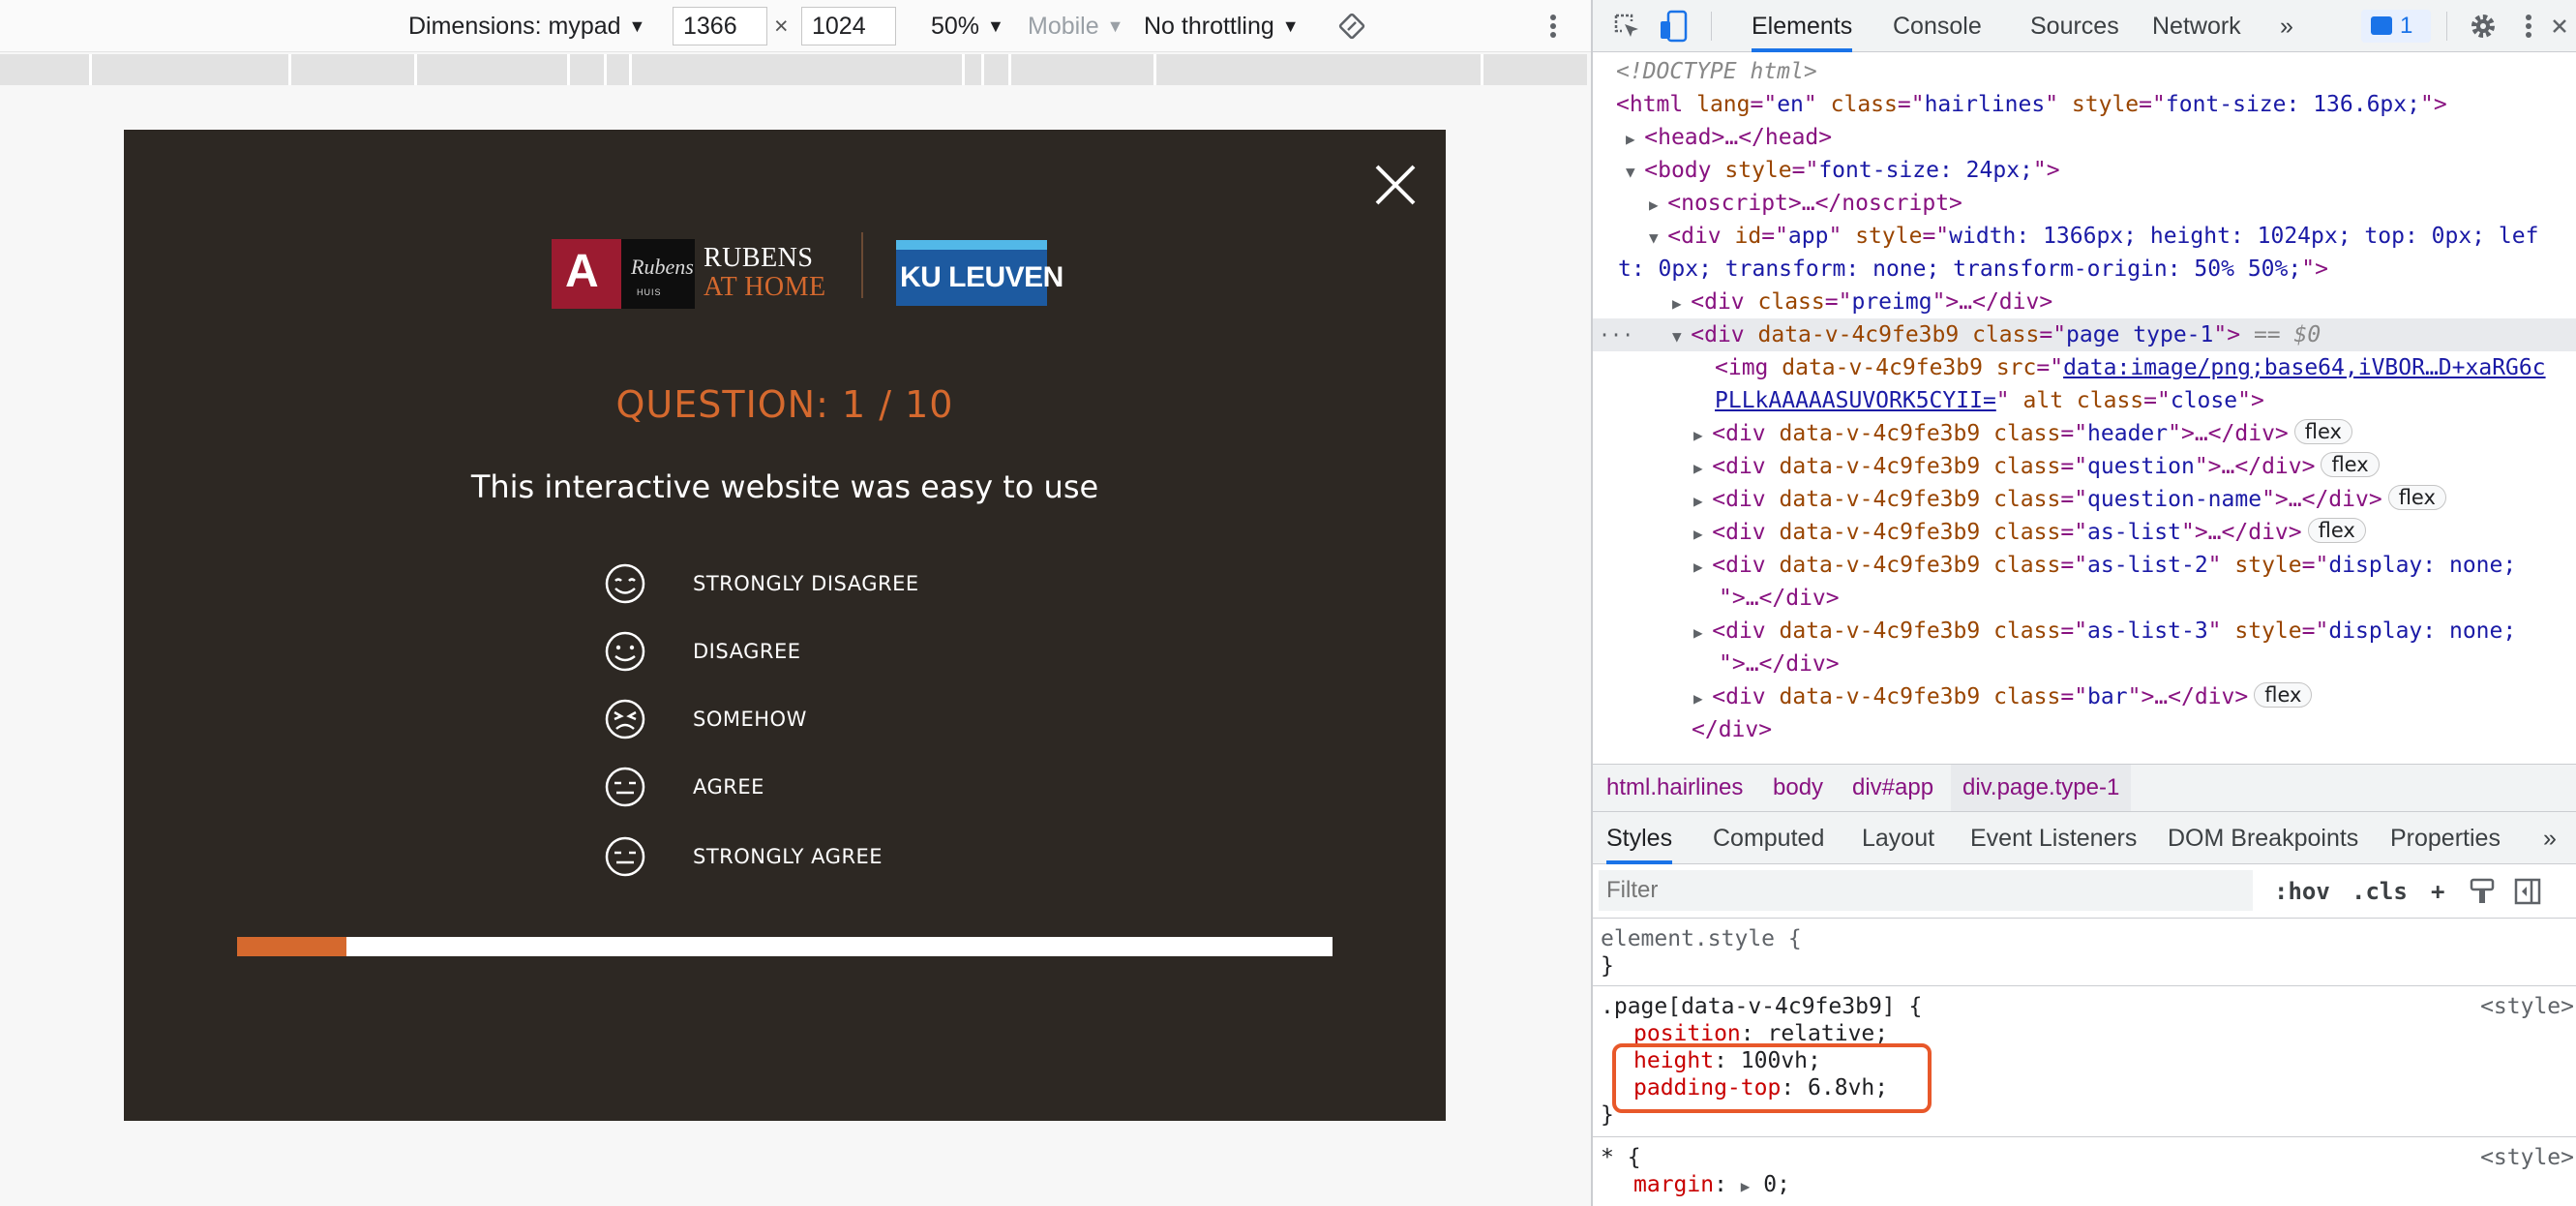 The image size is (2576, 1206). I want to click on tab-console: Console, so click(1937, 26).